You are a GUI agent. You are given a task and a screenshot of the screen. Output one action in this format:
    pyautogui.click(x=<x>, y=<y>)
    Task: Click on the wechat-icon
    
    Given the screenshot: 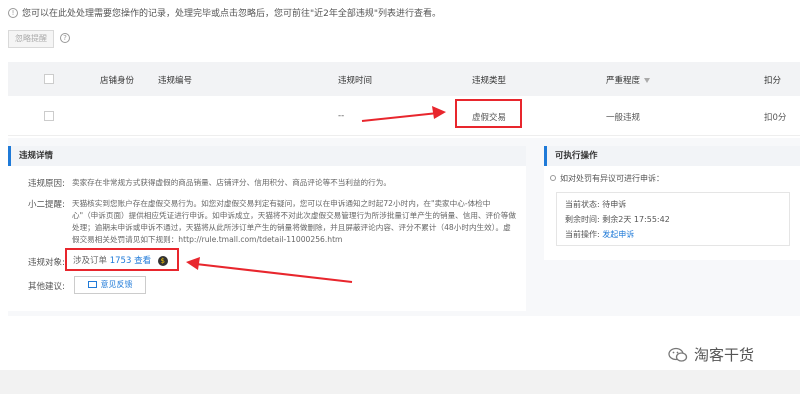 What is the action you would take?
    pyautogui.click(x=678, y=354)
    